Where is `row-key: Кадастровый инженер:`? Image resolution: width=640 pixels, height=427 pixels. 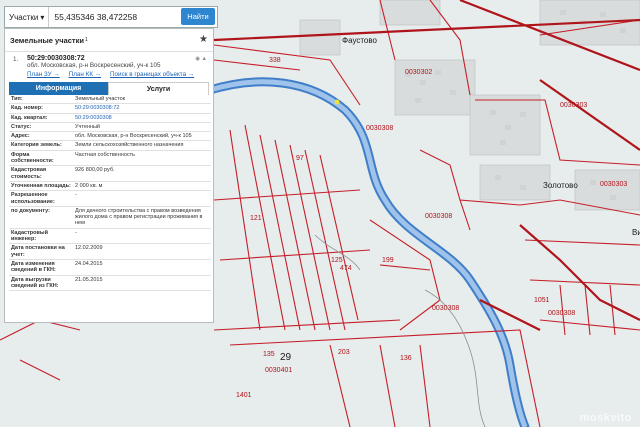 row-key: Кадастровый инженер: is located at coordinates (41, 236).